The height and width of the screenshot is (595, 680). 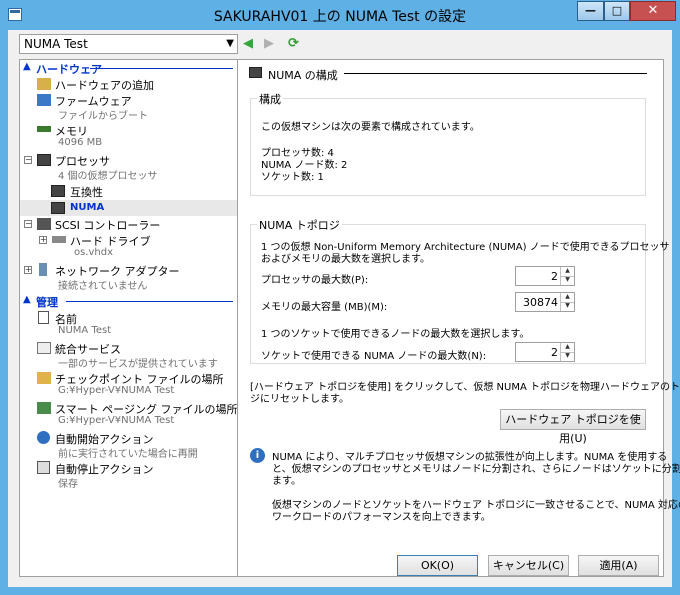 What do you see at coordinates (617, 11) in the screenshot?
I see `maximize-button: □` at bounding box center [617, 11].